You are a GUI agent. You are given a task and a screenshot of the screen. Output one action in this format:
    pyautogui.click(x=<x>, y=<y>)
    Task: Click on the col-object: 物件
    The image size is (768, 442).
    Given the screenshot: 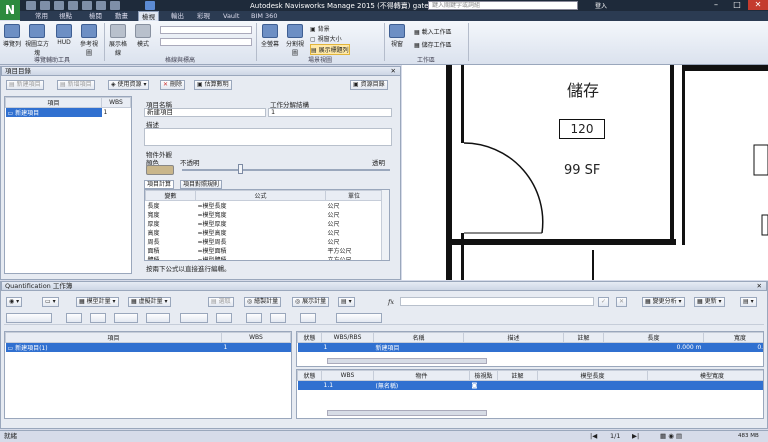 What is the action you would take?
    pyautogui.click(x=421, y=375)
    